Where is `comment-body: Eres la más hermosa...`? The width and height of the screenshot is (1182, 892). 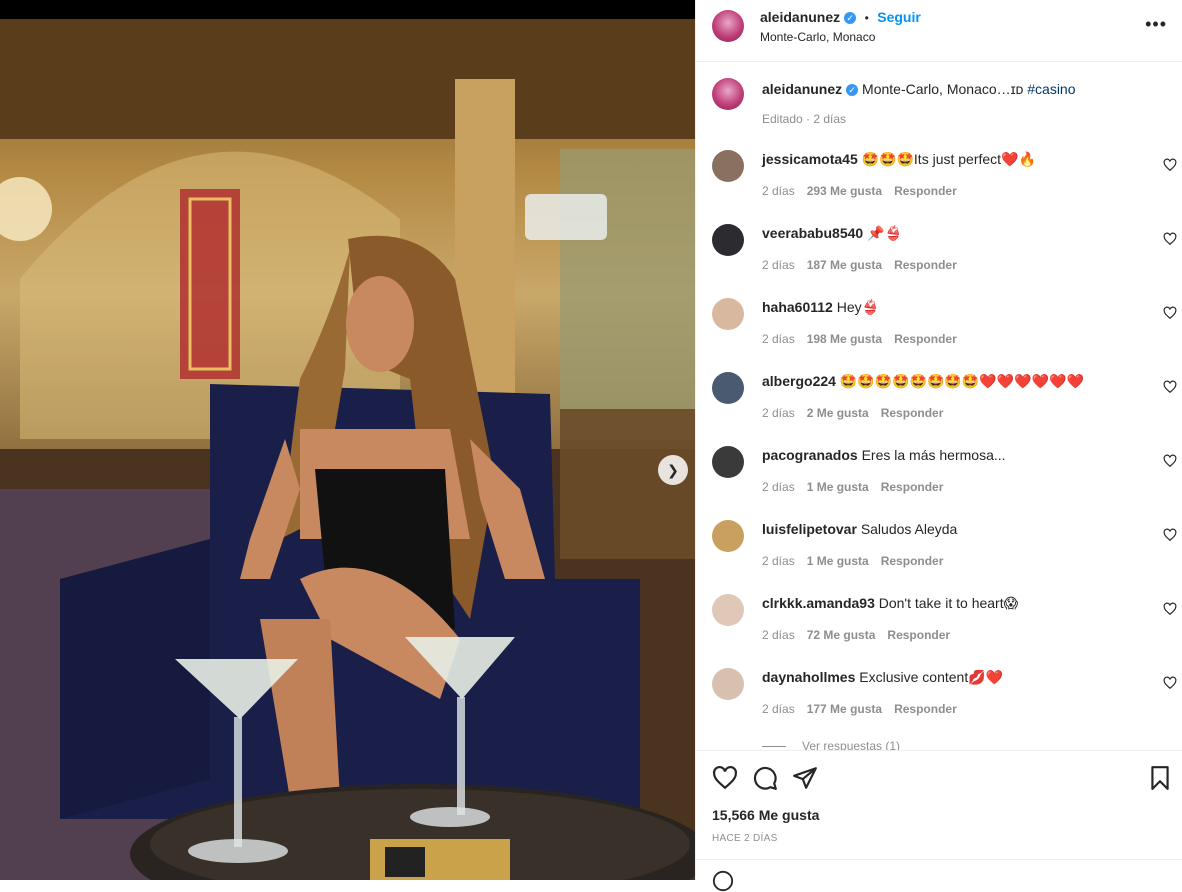
comment-body: Eres la más hermosa... is located at coordinates (933, 455).